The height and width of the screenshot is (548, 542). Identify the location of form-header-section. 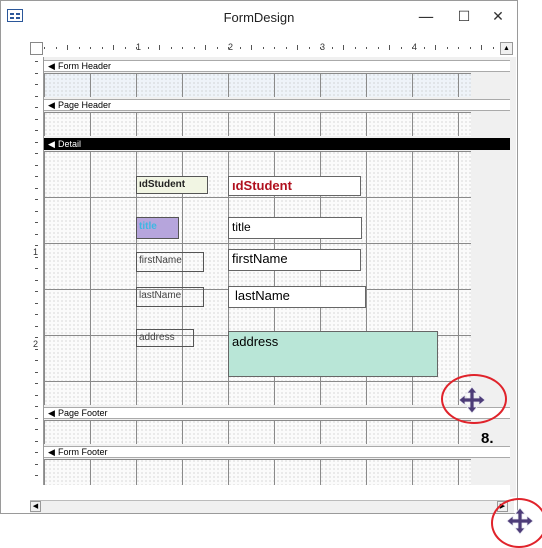
(257, 85).